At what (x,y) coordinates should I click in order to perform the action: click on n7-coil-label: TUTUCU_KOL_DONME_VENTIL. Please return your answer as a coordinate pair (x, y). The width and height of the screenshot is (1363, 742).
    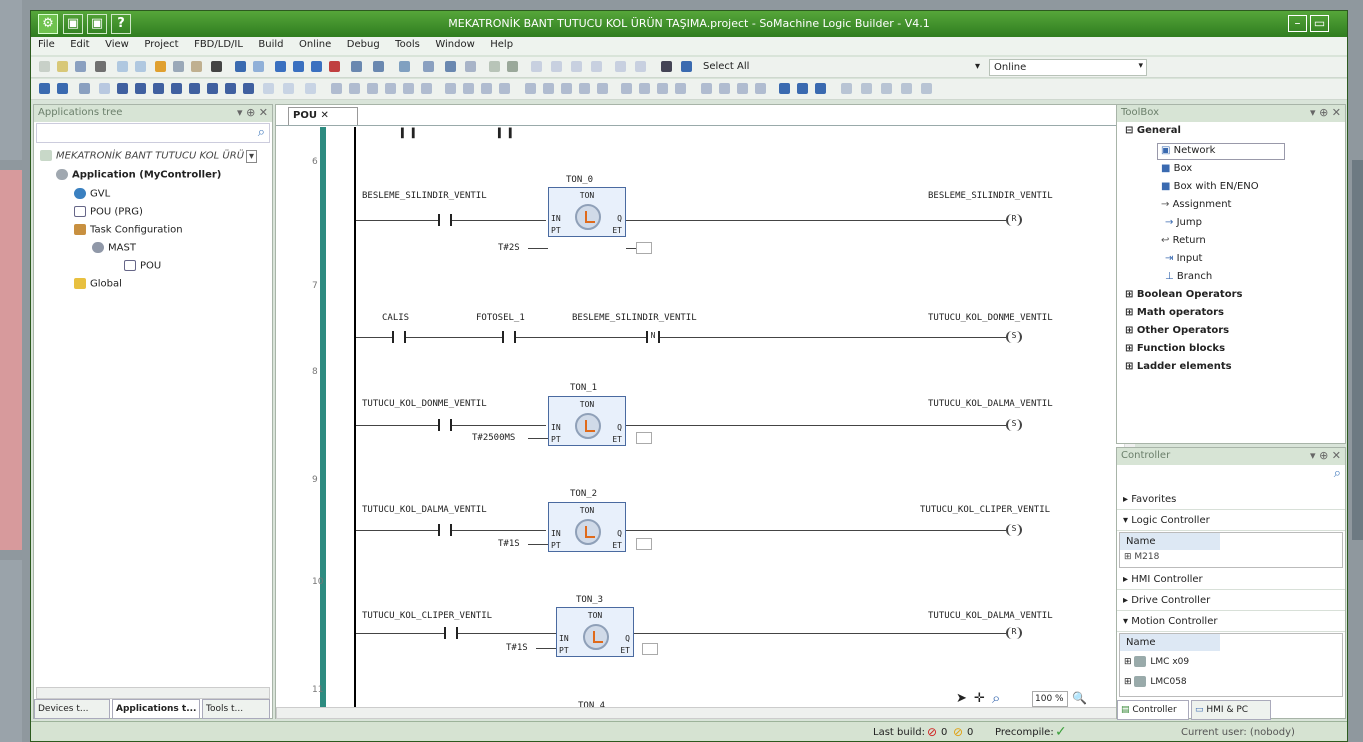
    Looking at the image, I should click on (990, 318).